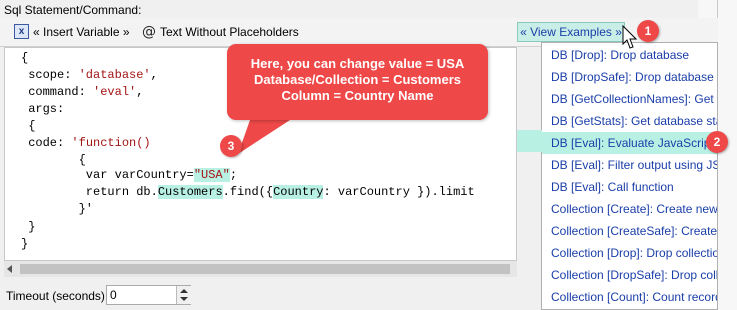 The height and width of the screenshot is (310, 737). I want to click on example-item: Collection [Count]: Count records, so click(629, 297).